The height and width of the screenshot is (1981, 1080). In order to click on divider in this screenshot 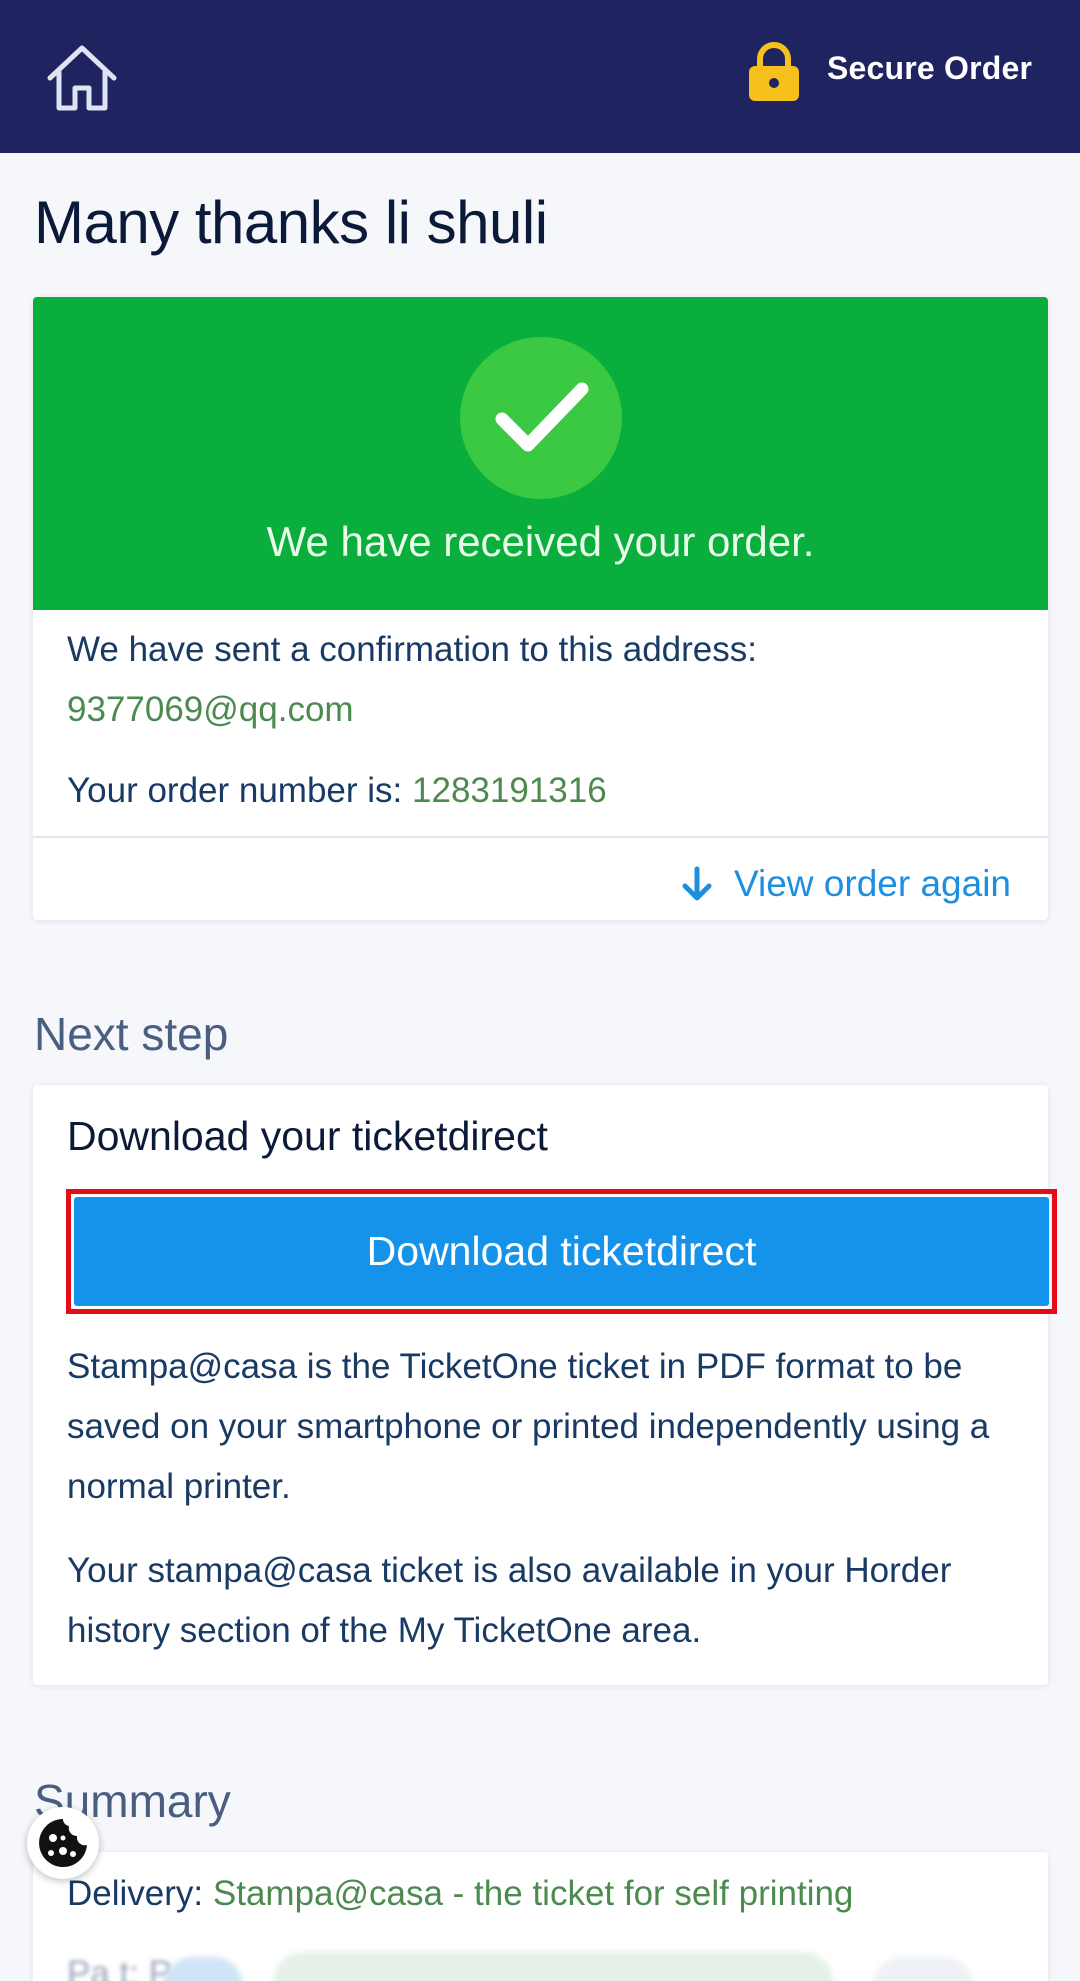, I will do `click(540, 837)`.